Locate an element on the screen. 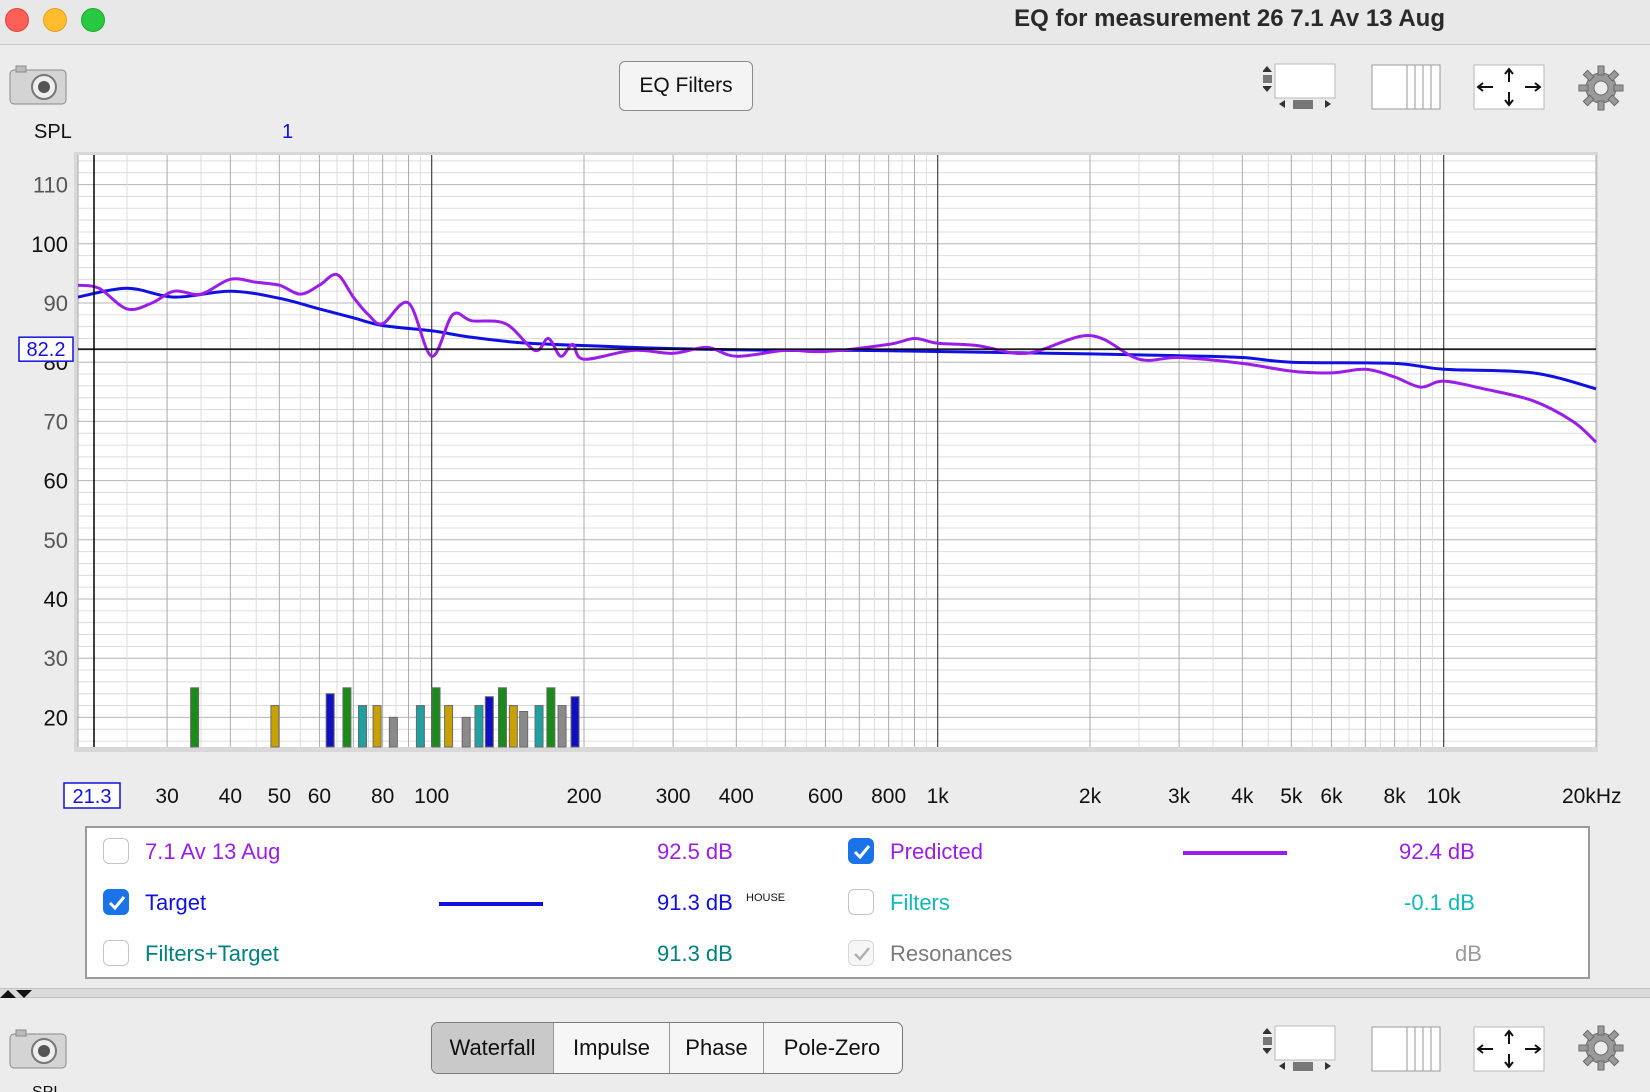  legend-value-resonances: dB is located at coordinates (1468, 953).